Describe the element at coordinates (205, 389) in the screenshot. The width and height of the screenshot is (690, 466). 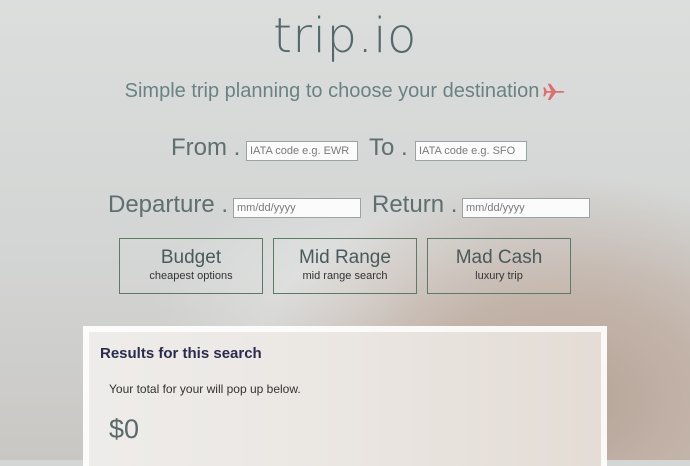
I see `results-note: Your total for your will pop up below.` at that location.